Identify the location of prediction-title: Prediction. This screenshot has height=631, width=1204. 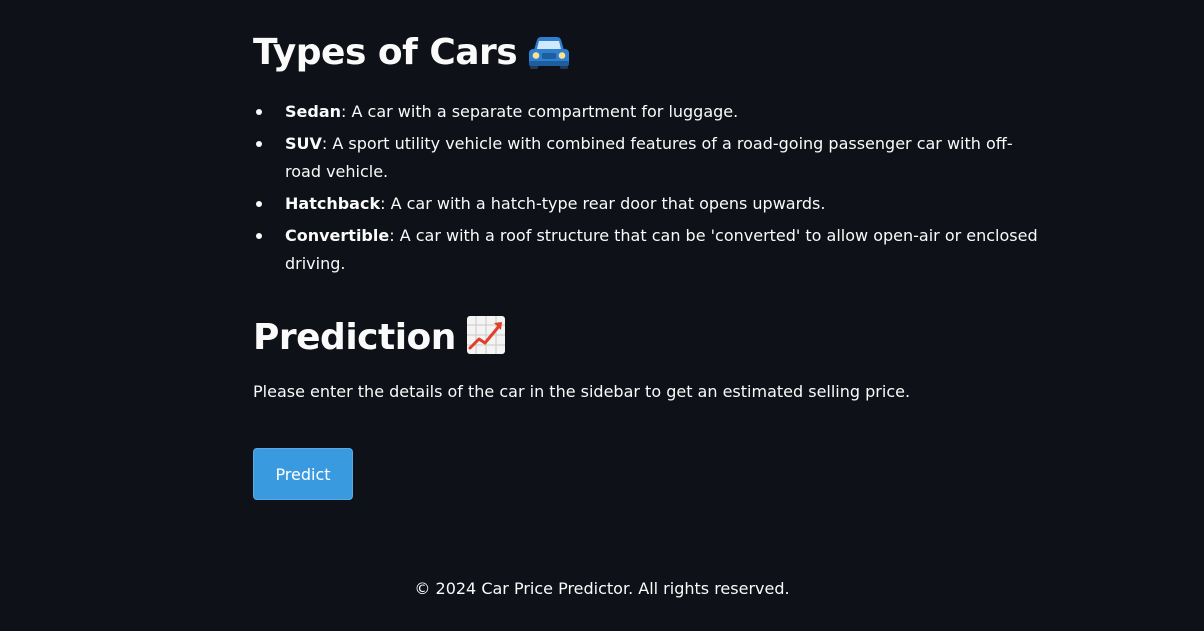
(354, 337).